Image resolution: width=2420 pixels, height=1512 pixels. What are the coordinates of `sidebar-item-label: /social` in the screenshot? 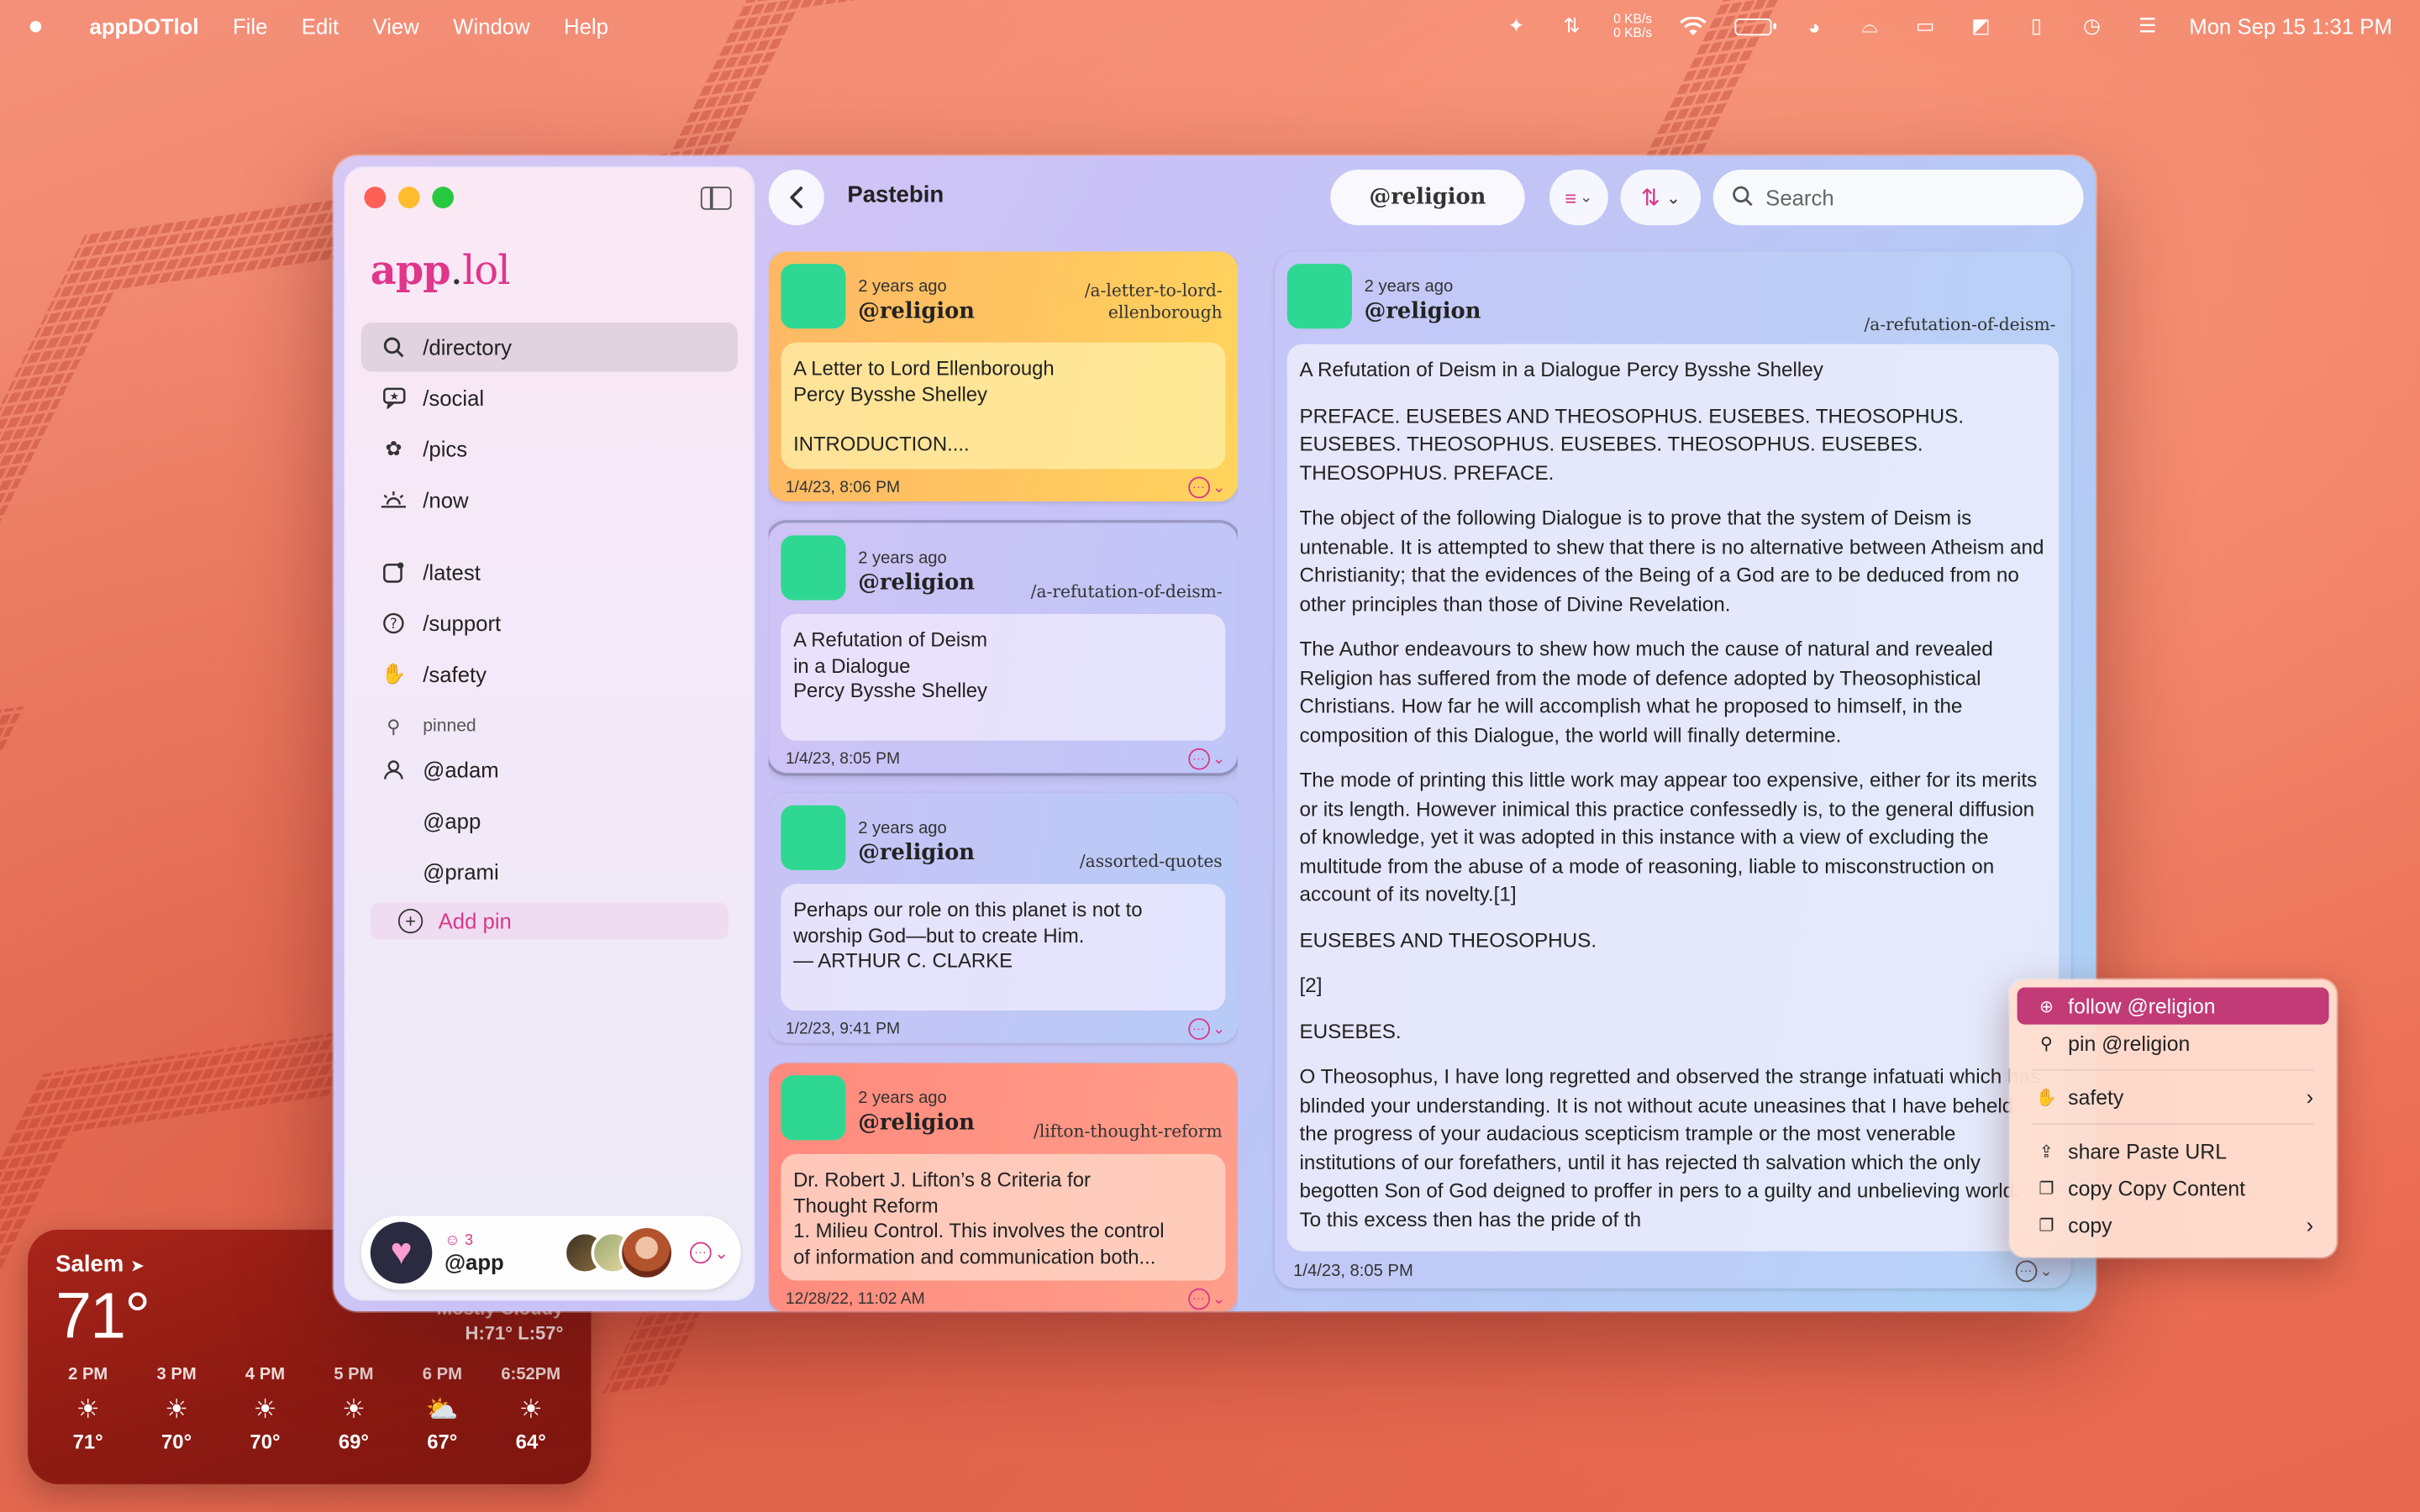 It's located at (454, 398).